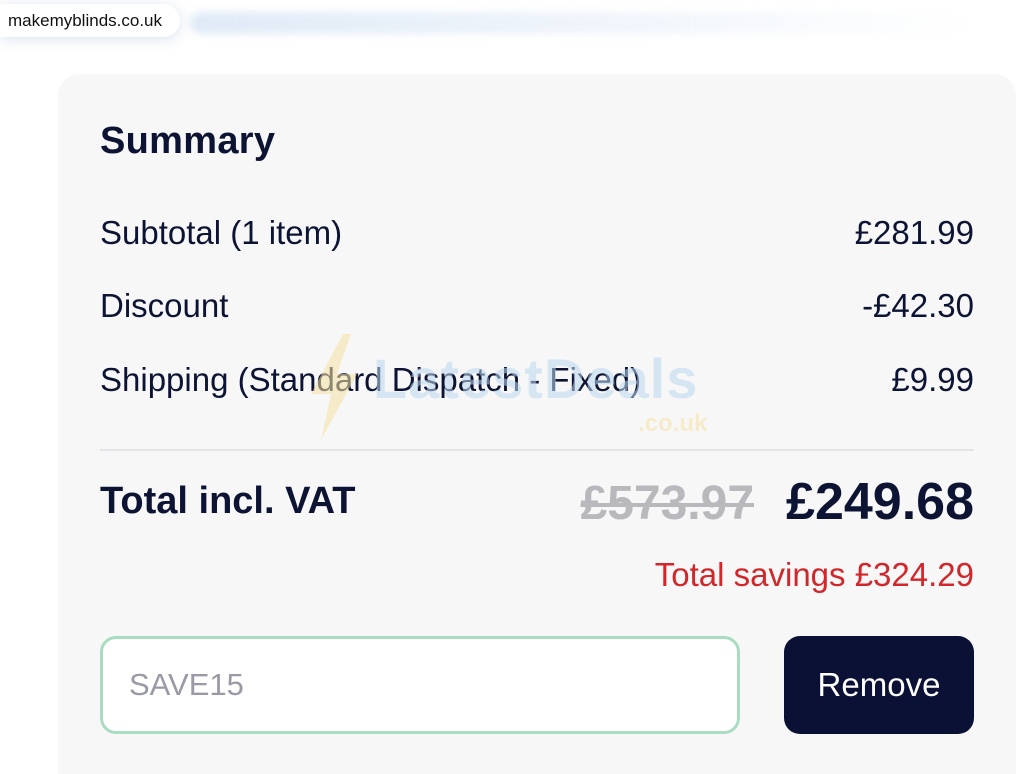 This screenshot has width=1024, height=774. Describe the element at coordinates (580, 23) in the screenshot. I see `address-bar-shadow` at that location.